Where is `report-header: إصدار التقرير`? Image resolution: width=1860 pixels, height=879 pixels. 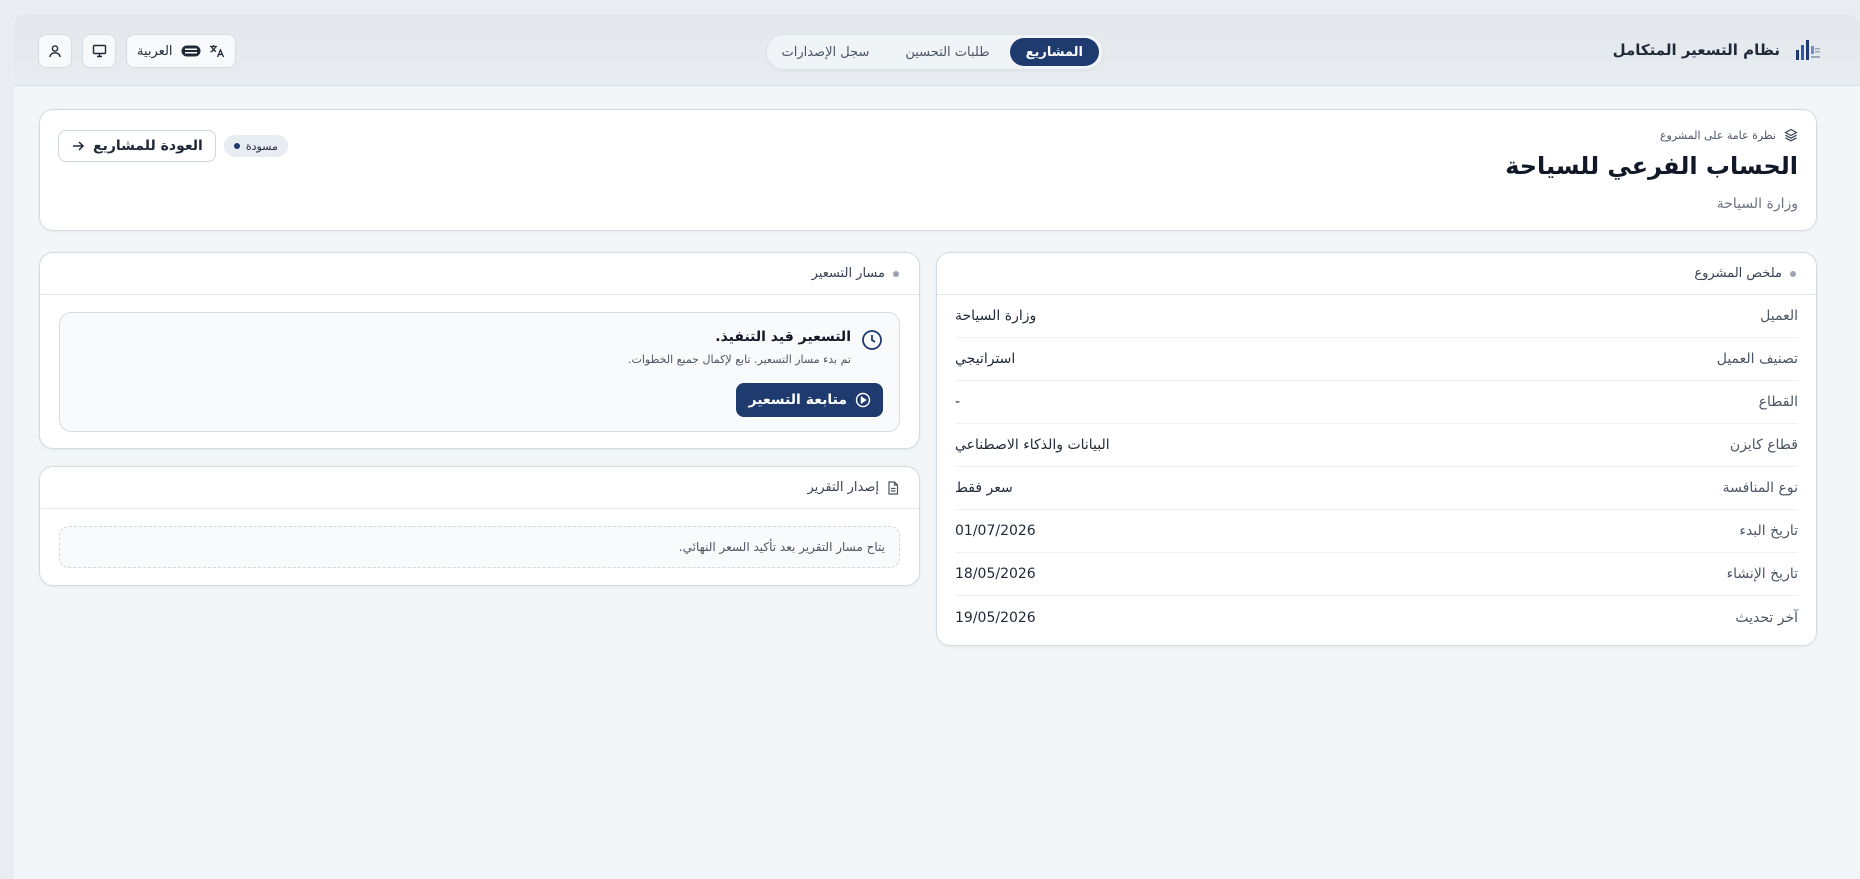 report-header: إصدار التقرير is located at coordinates (479, 488).